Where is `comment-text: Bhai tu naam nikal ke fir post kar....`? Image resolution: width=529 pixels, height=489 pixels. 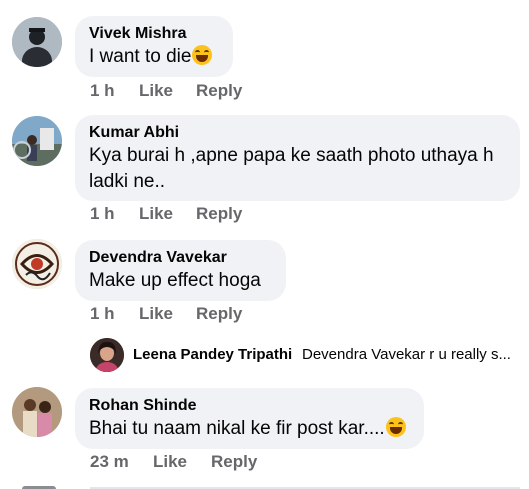
comment-text: Bhai tu naam nikal ke fir post kar.... is located at coordinates (249, 429).